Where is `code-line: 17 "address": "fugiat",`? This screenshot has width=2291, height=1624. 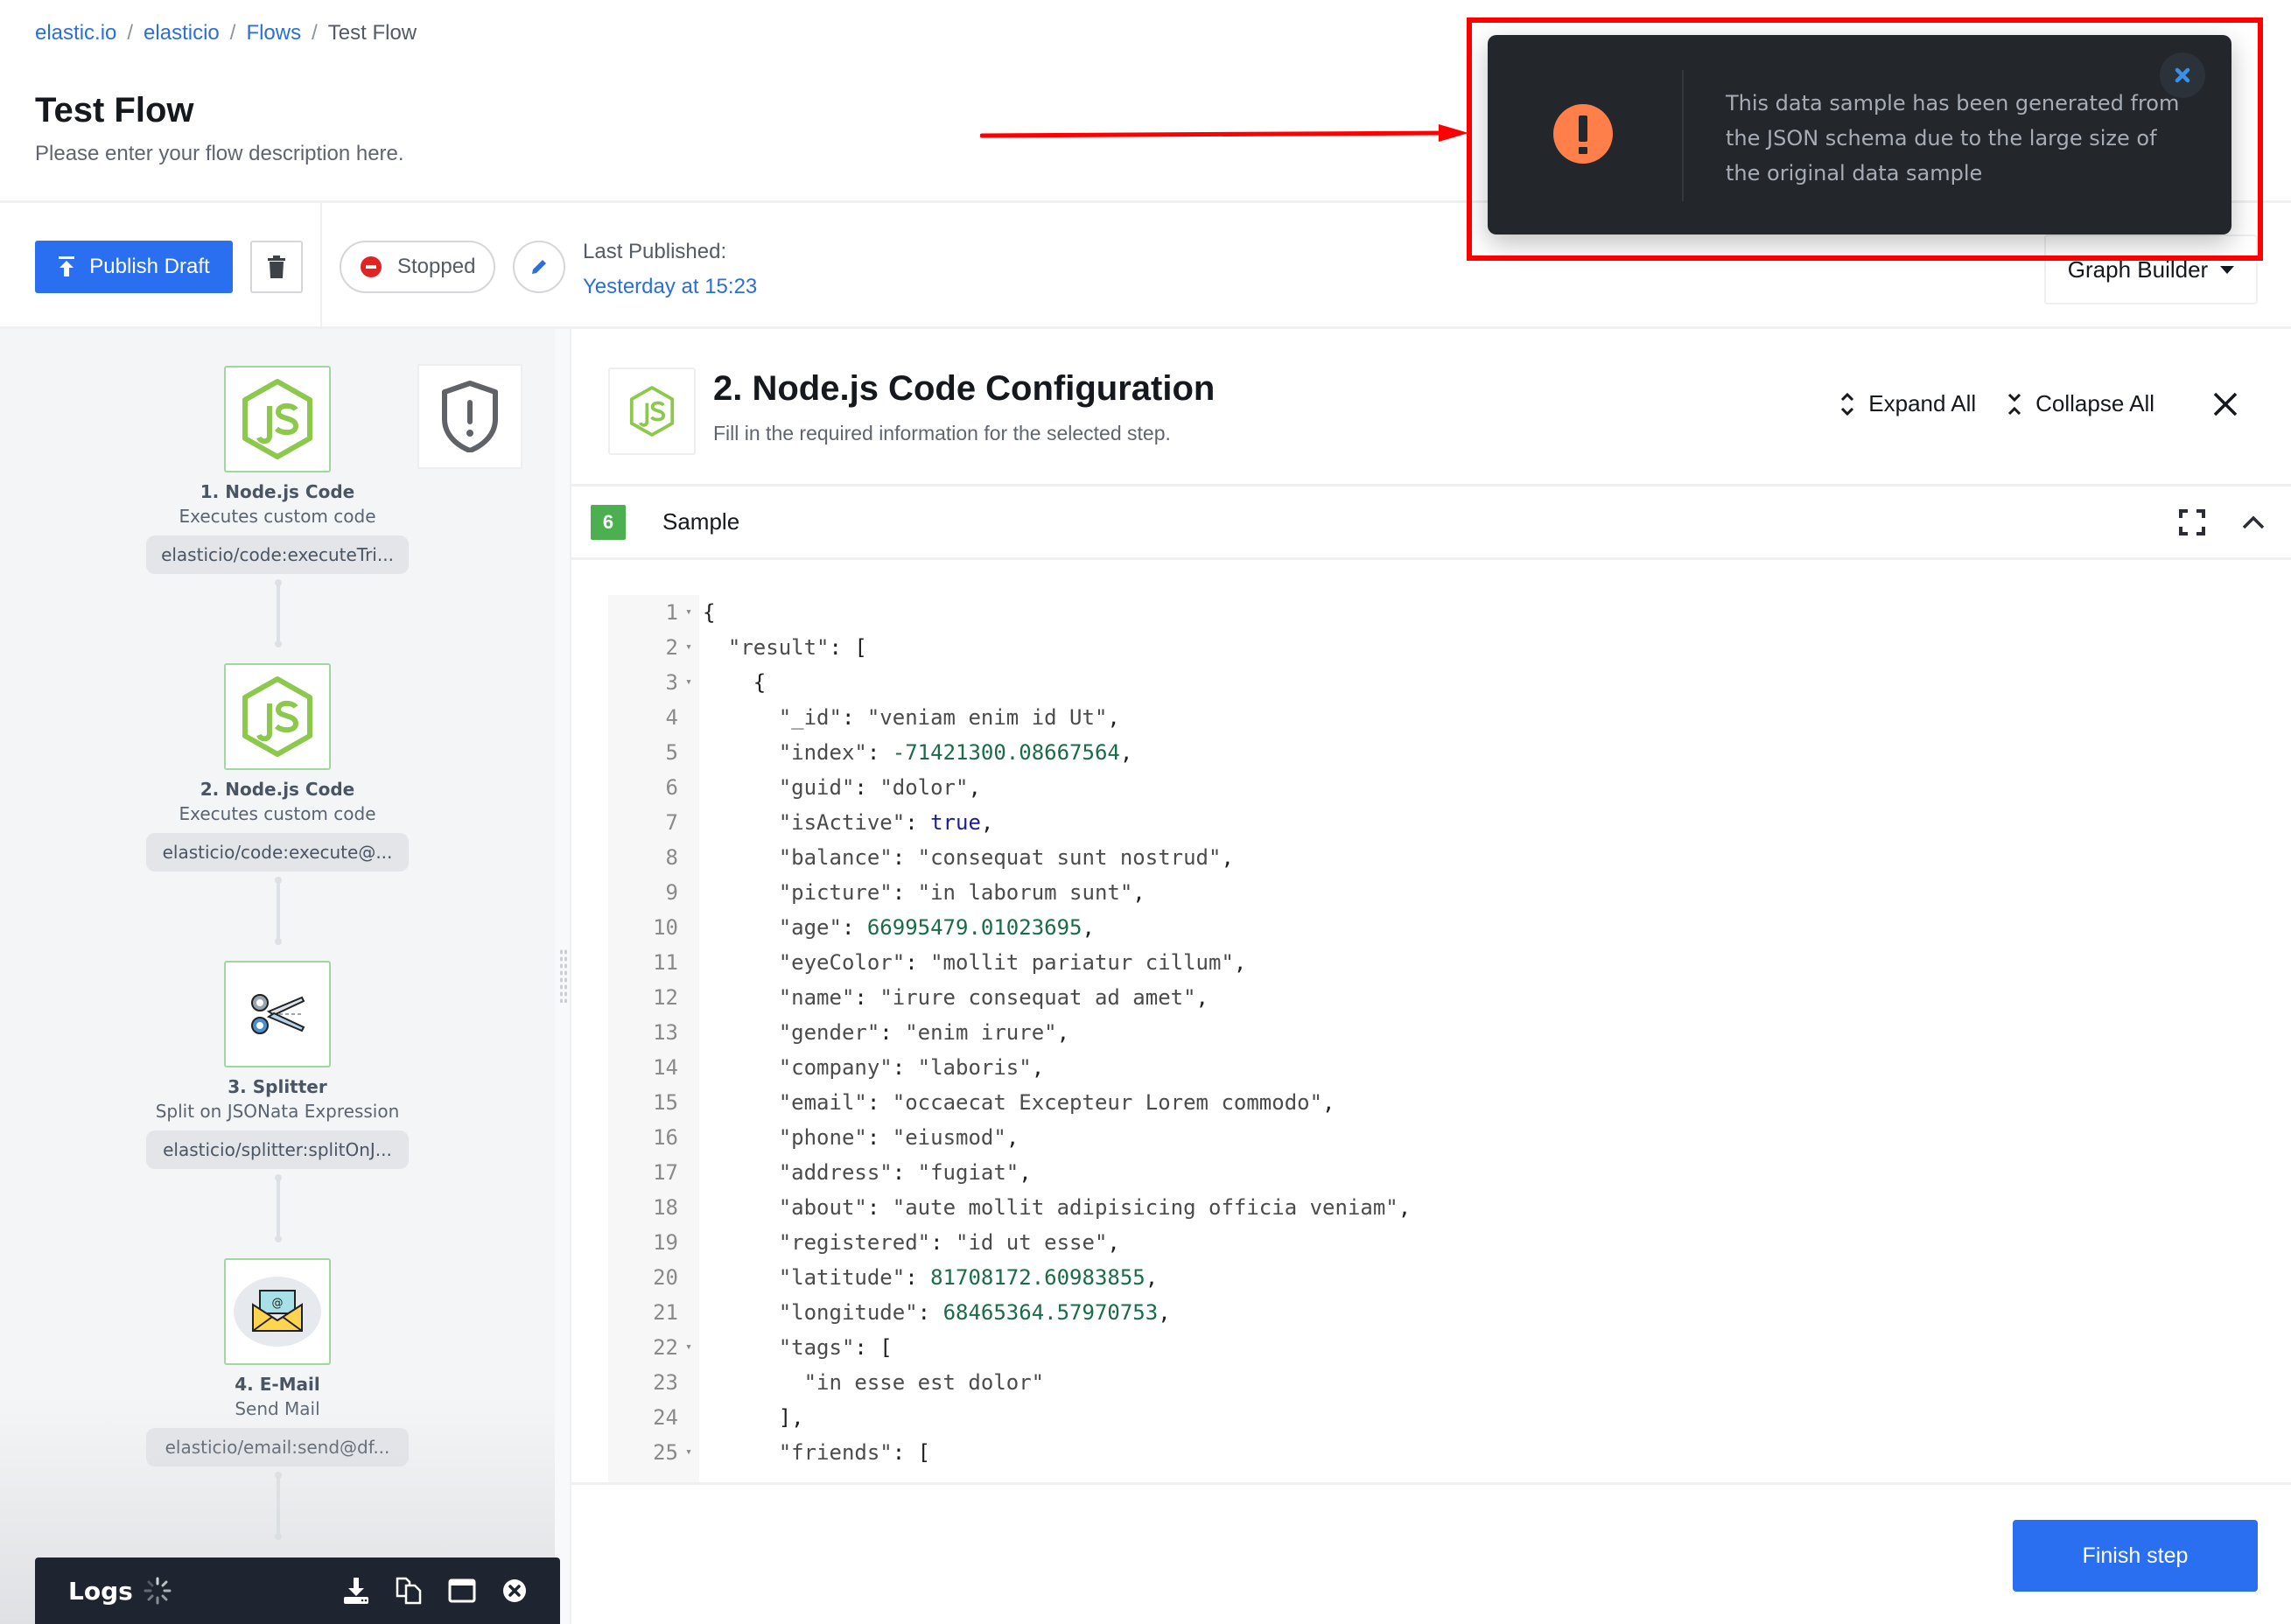 code-line: 17 "address": "fugiat", is located at coordinates (820, 1172).